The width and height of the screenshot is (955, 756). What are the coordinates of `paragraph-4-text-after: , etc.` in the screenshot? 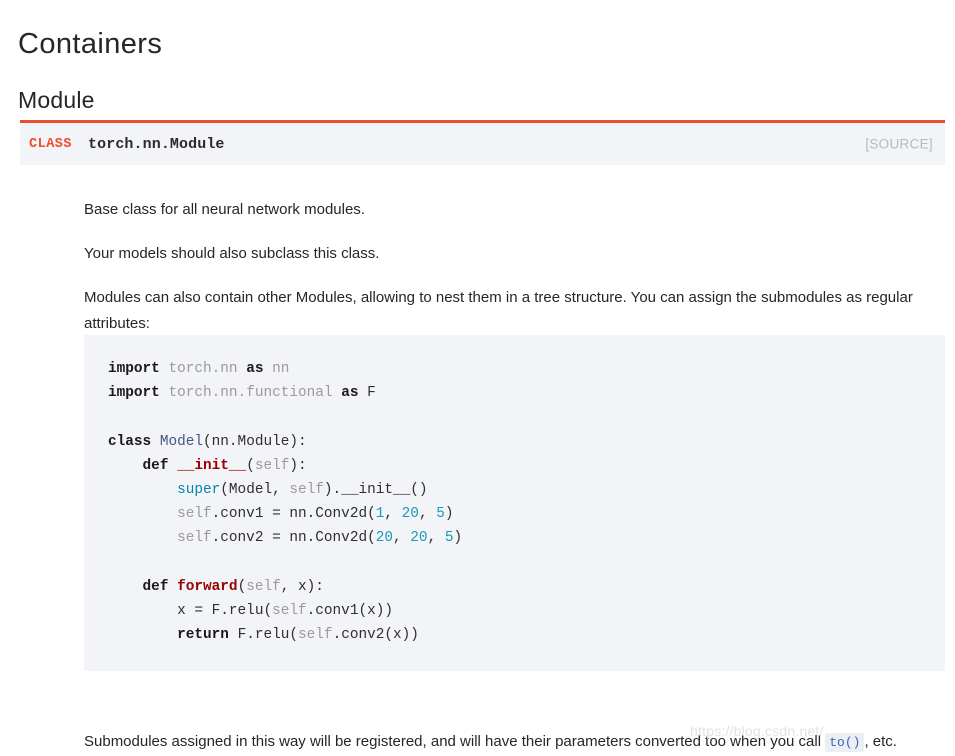 It's located at (880, 741).